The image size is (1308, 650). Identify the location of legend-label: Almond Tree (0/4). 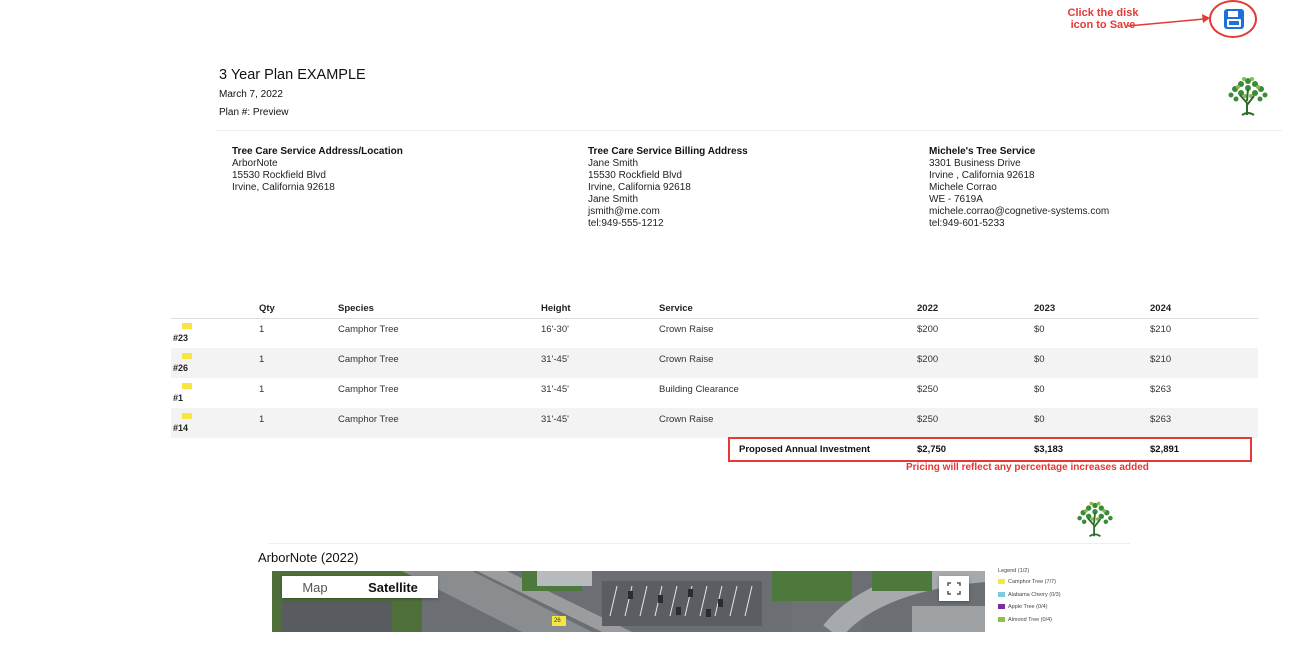
(1030, 620).